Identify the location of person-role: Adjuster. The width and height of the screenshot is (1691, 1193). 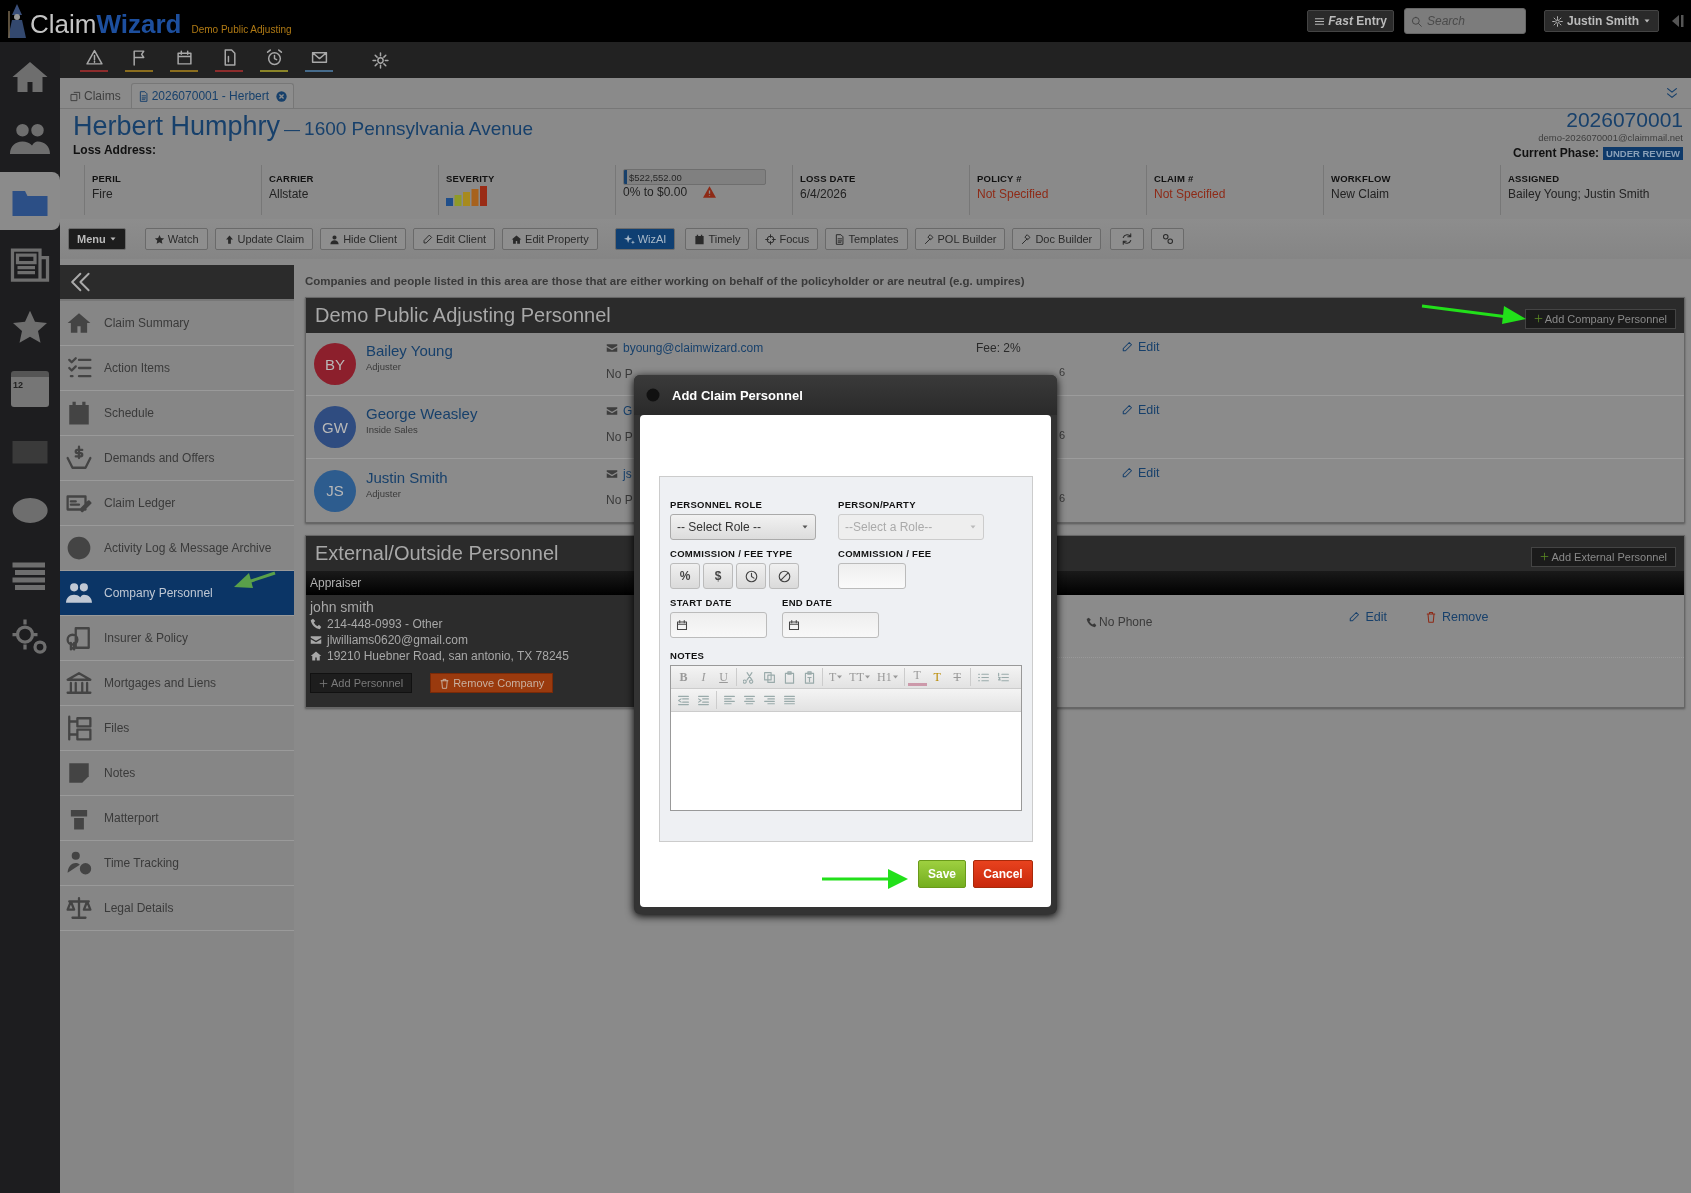
(384, 366).